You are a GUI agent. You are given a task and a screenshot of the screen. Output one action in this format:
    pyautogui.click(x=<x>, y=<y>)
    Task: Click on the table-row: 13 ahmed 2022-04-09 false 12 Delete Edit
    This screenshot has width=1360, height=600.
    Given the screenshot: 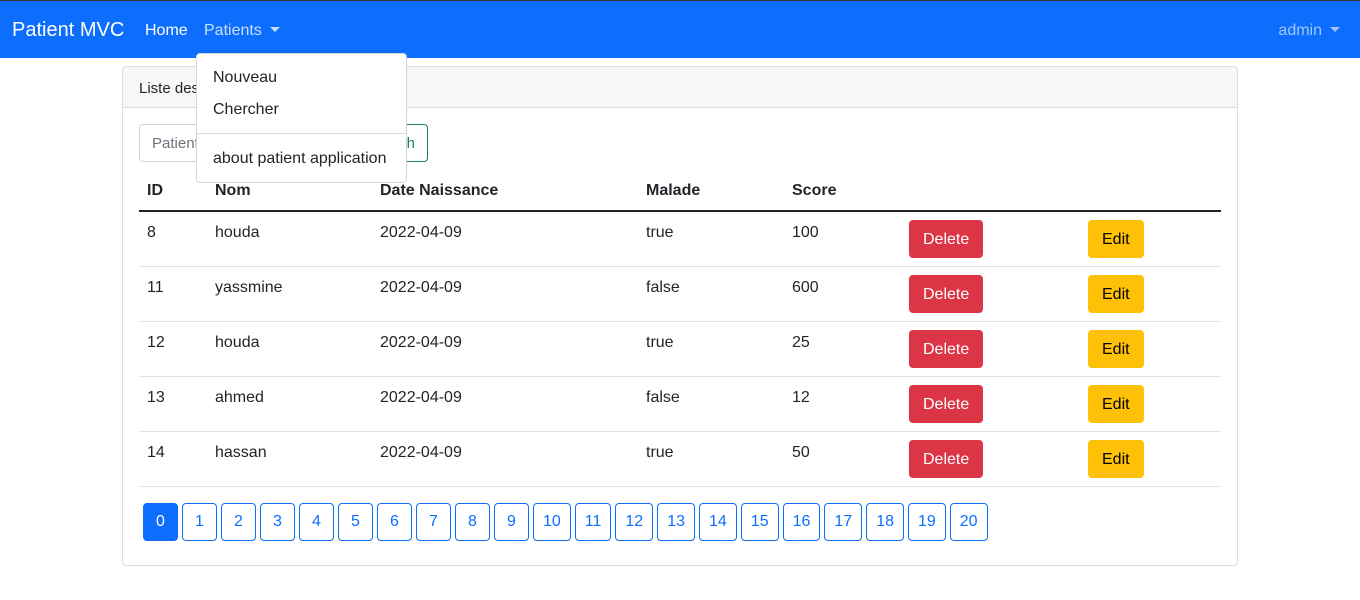 What is the action you would take?
    pyautogui.click(x=680, y=404)
    